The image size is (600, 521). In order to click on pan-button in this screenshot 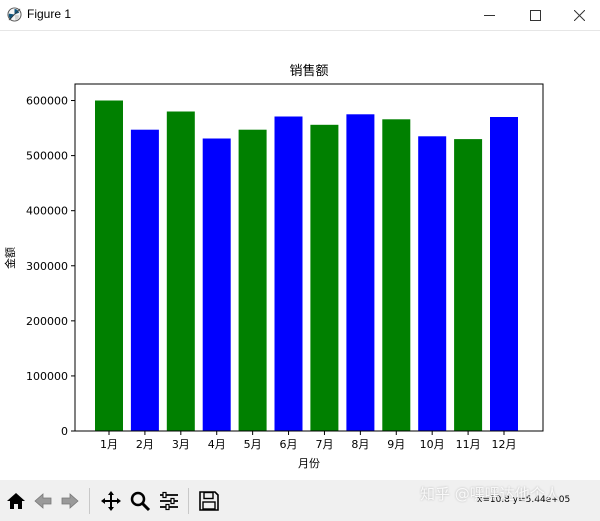, I will do `click(111, 501)`.